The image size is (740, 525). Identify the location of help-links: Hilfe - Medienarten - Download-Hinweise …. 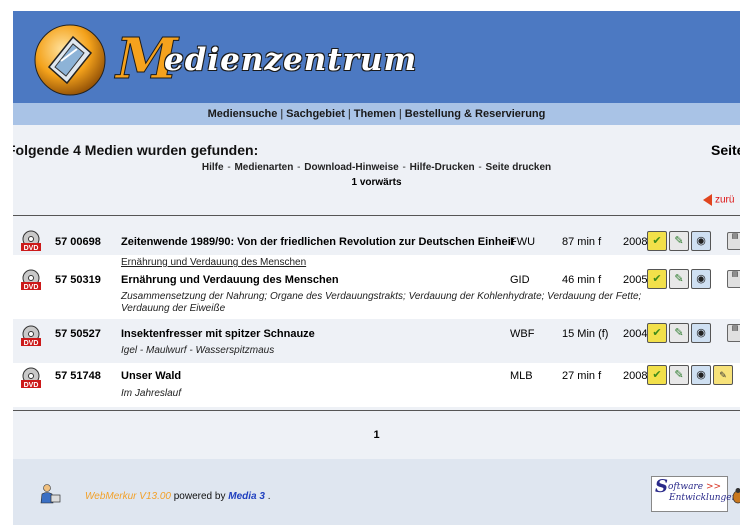
(376, 167).